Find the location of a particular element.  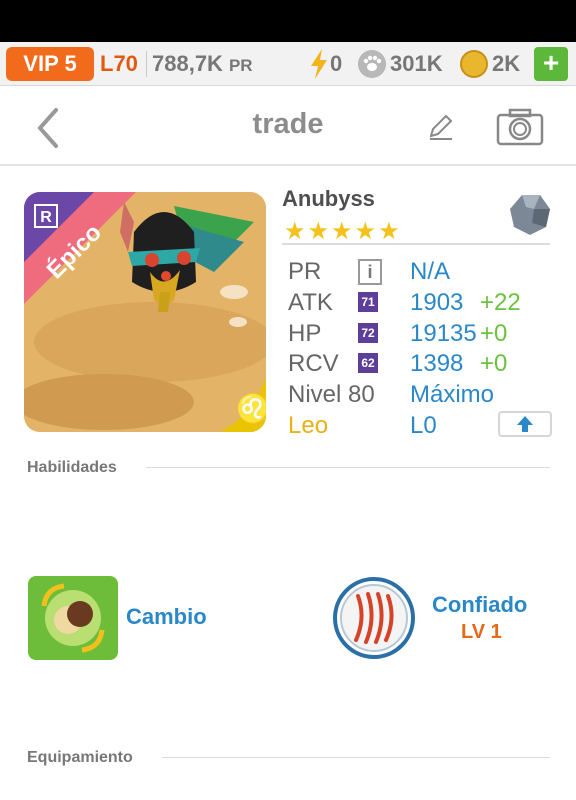

food-count: 301K is located at coordinates (416, 63).